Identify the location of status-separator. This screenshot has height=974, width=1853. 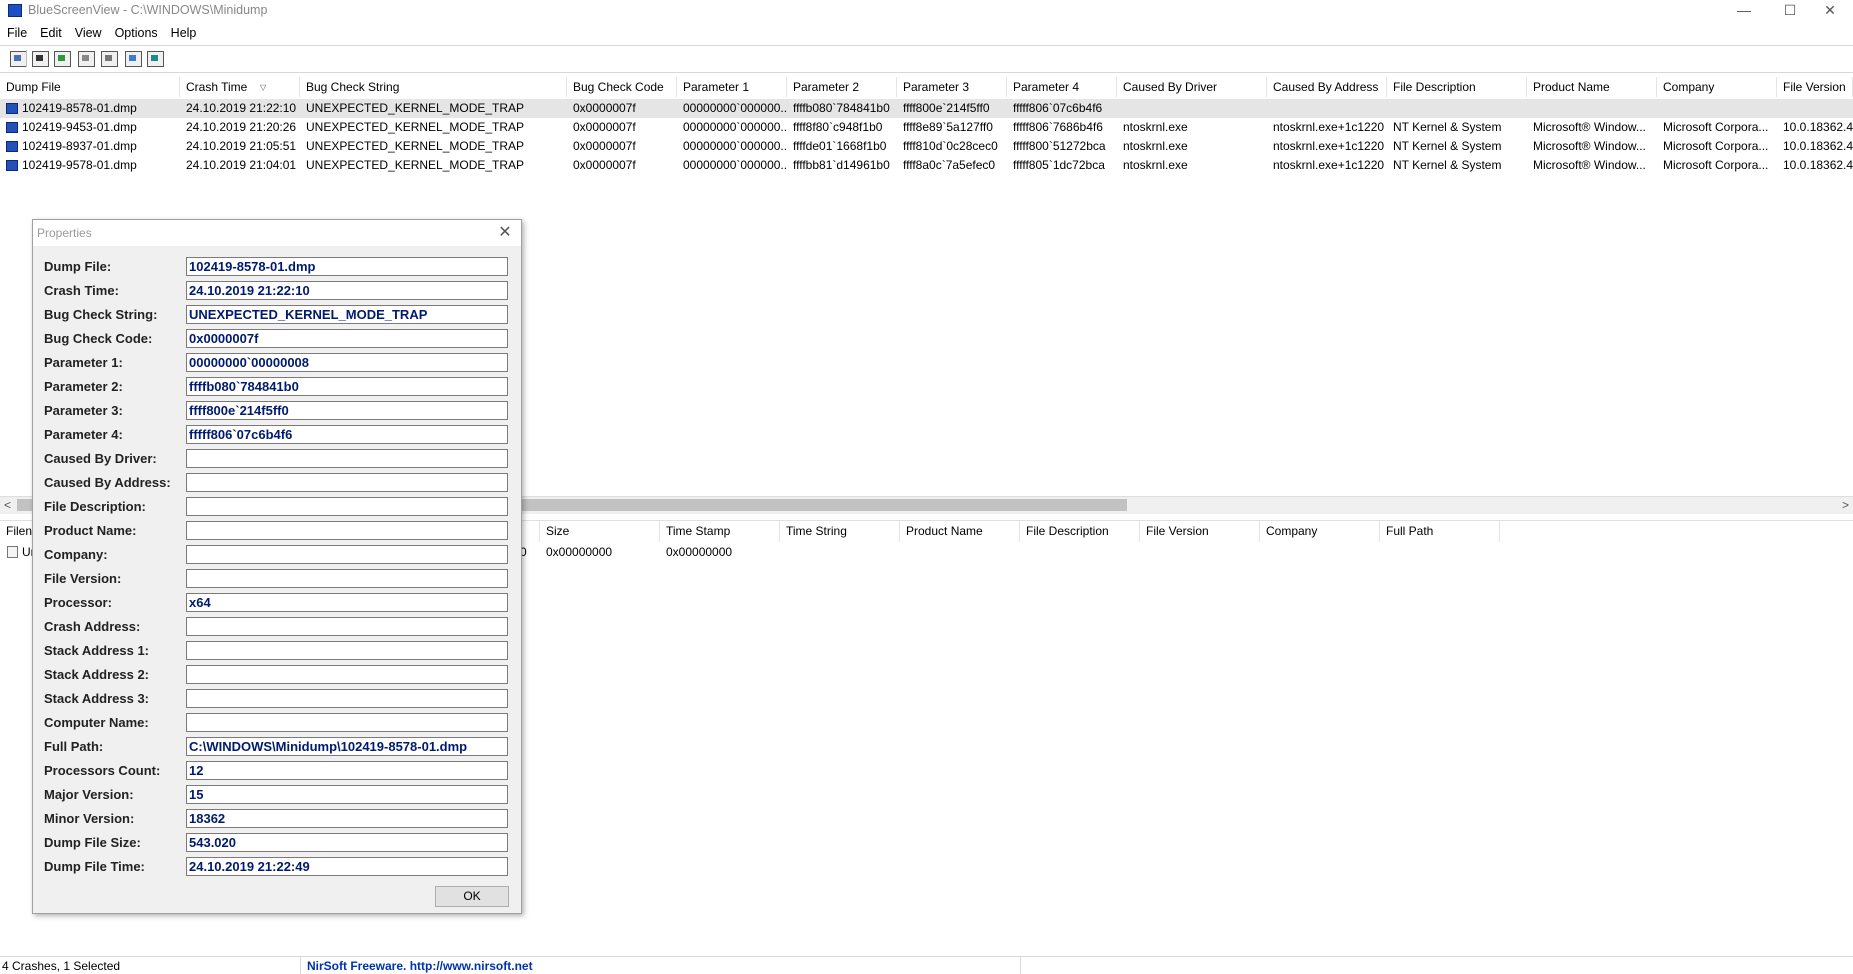
(1020, 965).